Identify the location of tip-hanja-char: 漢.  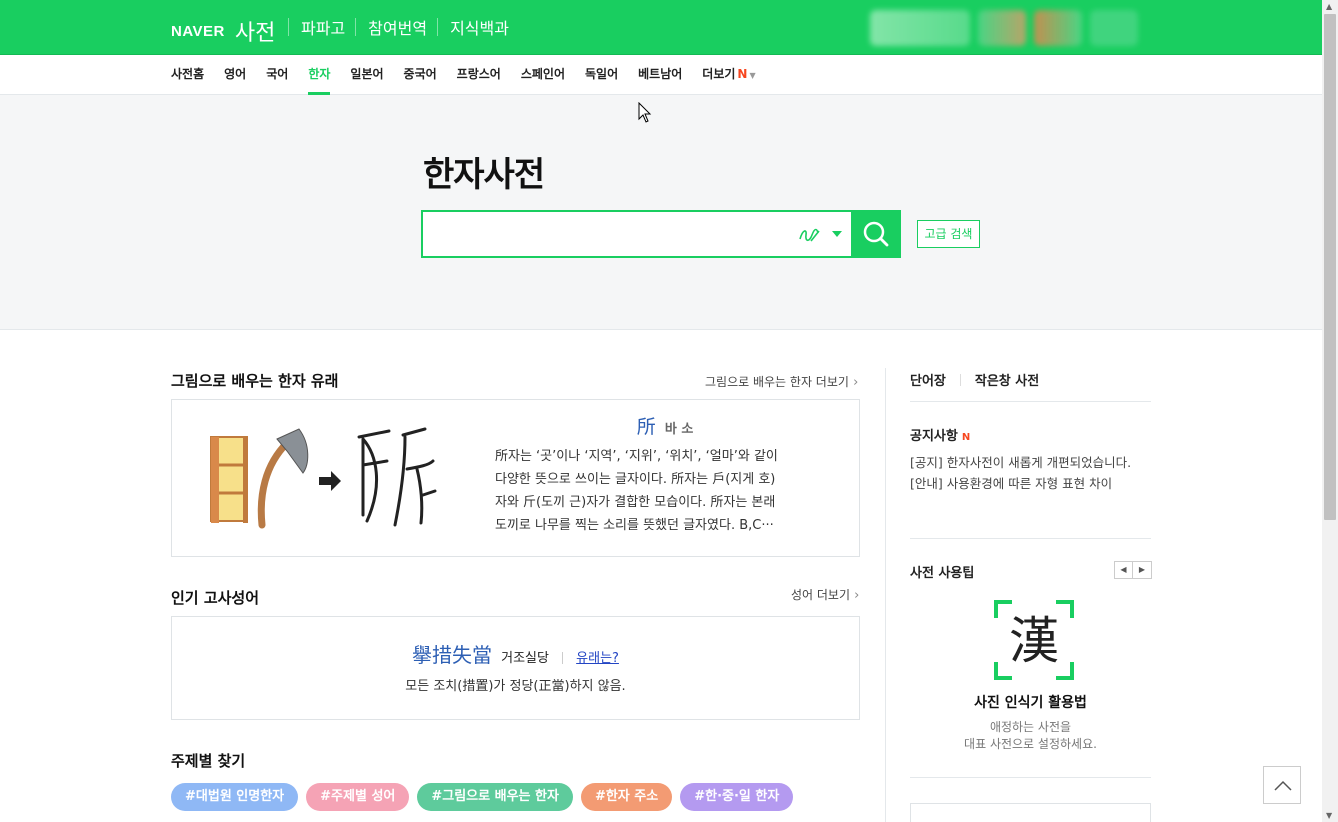
(1034, 641).